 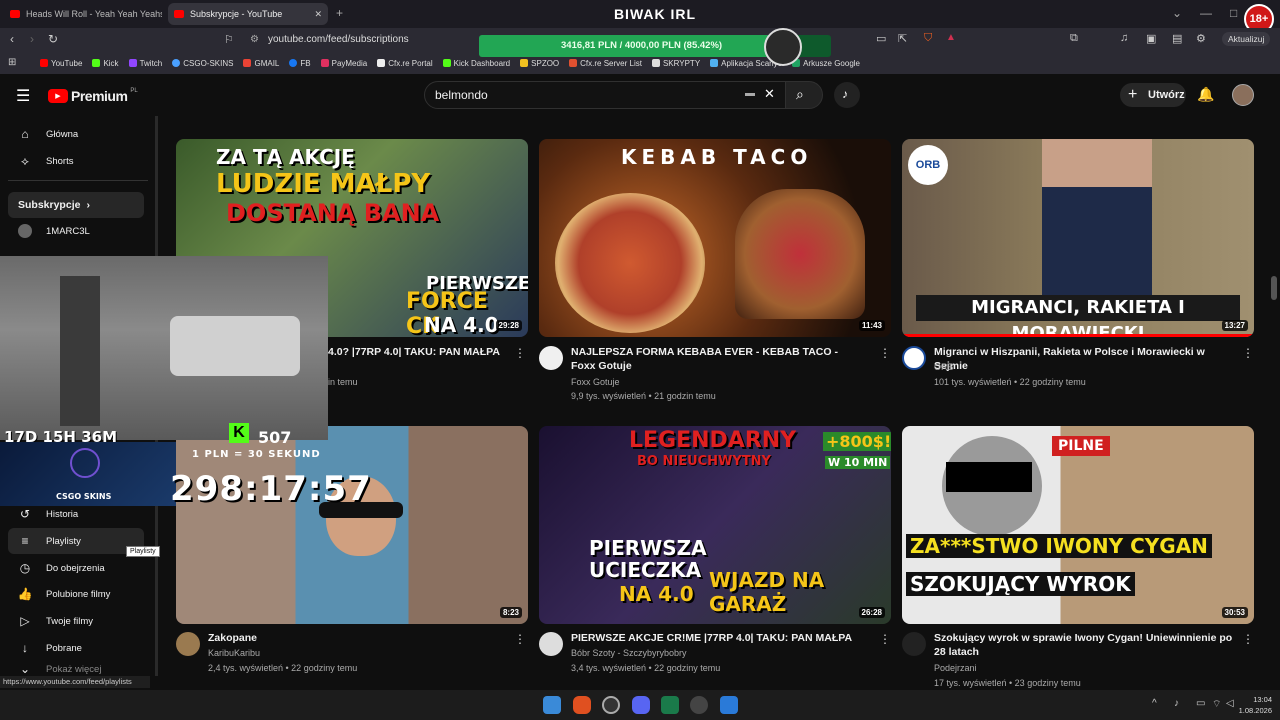 What do you see at coordinates (729, 705) in the screenshot?
I see `vscode-icon` at bounding box center [729, 705].